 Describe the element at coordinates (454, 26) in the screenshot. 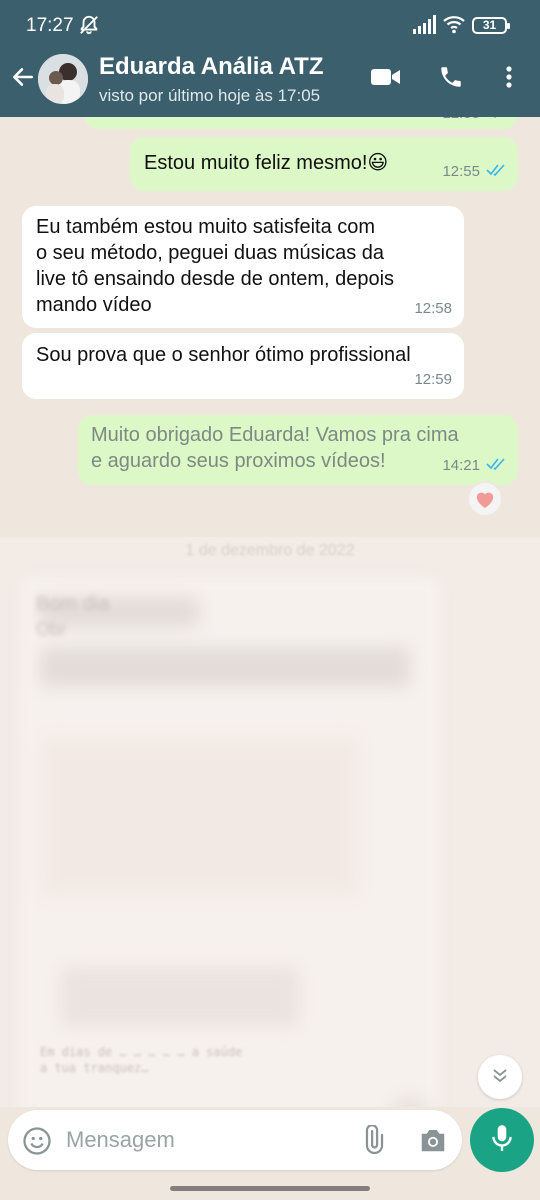

I see `wifi-icon` at that location.